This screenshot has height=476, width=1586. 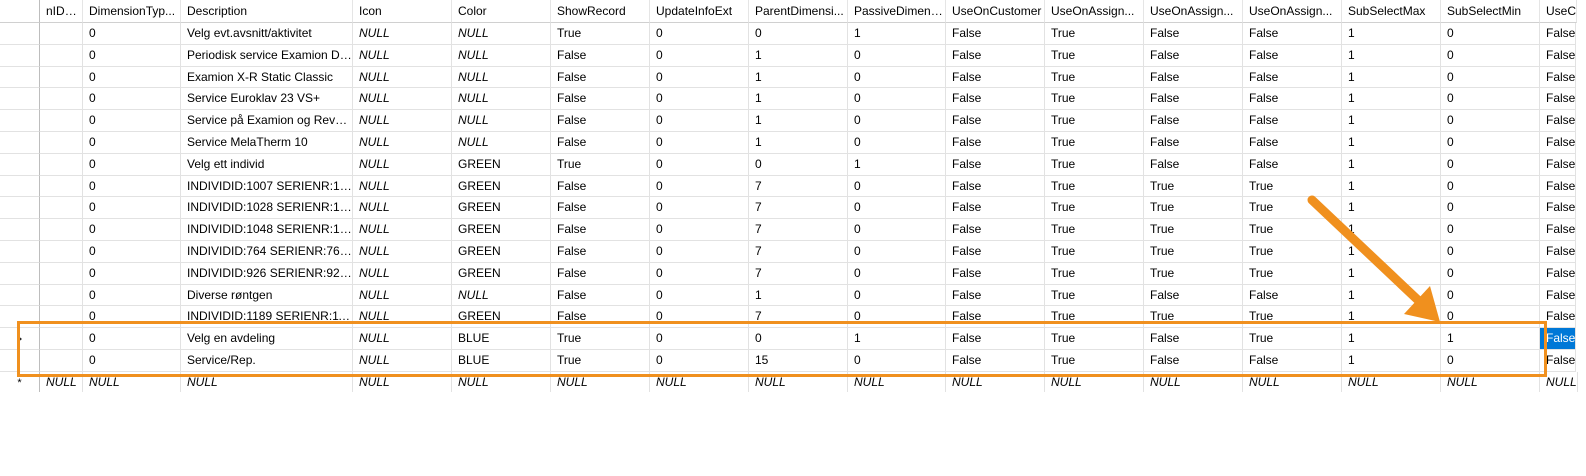 I want to click on grid-cell: Service MelaTherm 10, so click(x=267, y=143).